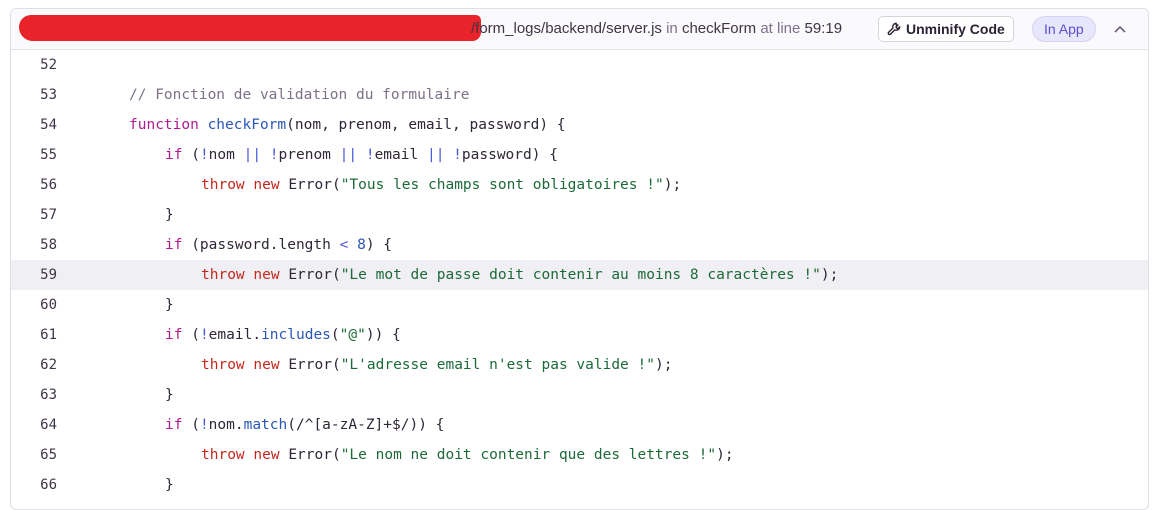 This screenshot has height=510, width=1152. I want to click on collapse-button, so click(1120, 29).